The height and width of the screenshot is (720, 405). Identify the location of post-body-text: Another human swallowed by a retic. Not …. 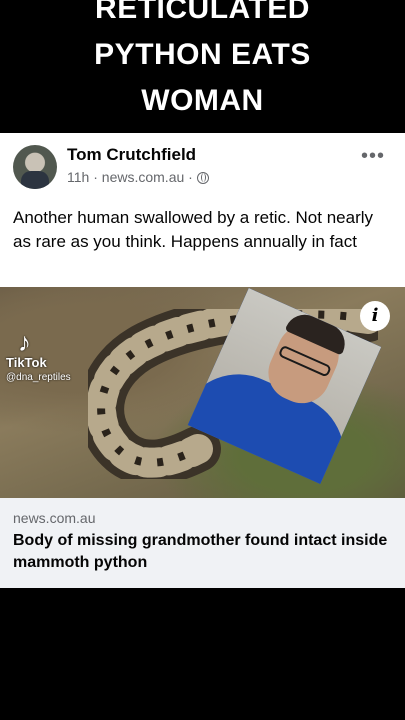
(193, 229).